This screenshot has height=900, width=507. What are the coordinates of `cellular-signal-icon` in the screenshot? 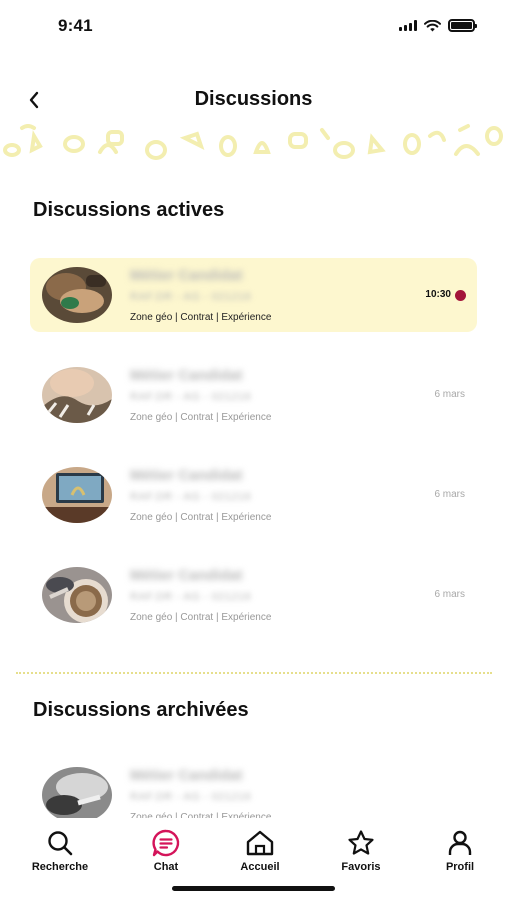 It's located at (408, 25).